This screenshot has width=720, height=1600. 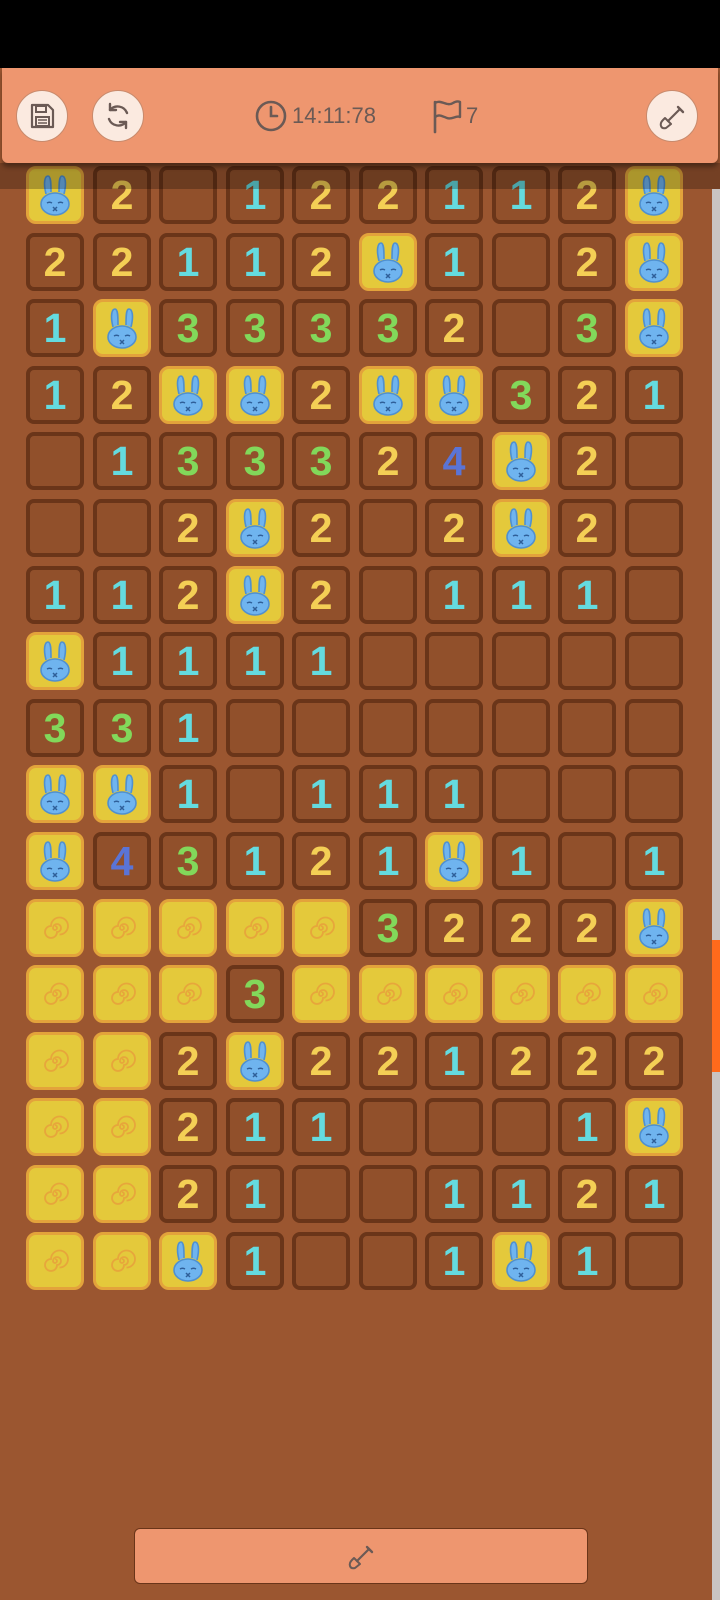 What do you see at coordinates (716, 894) in the screenshot?
I see `scrollbar-track` at bounding box center [716, 894].